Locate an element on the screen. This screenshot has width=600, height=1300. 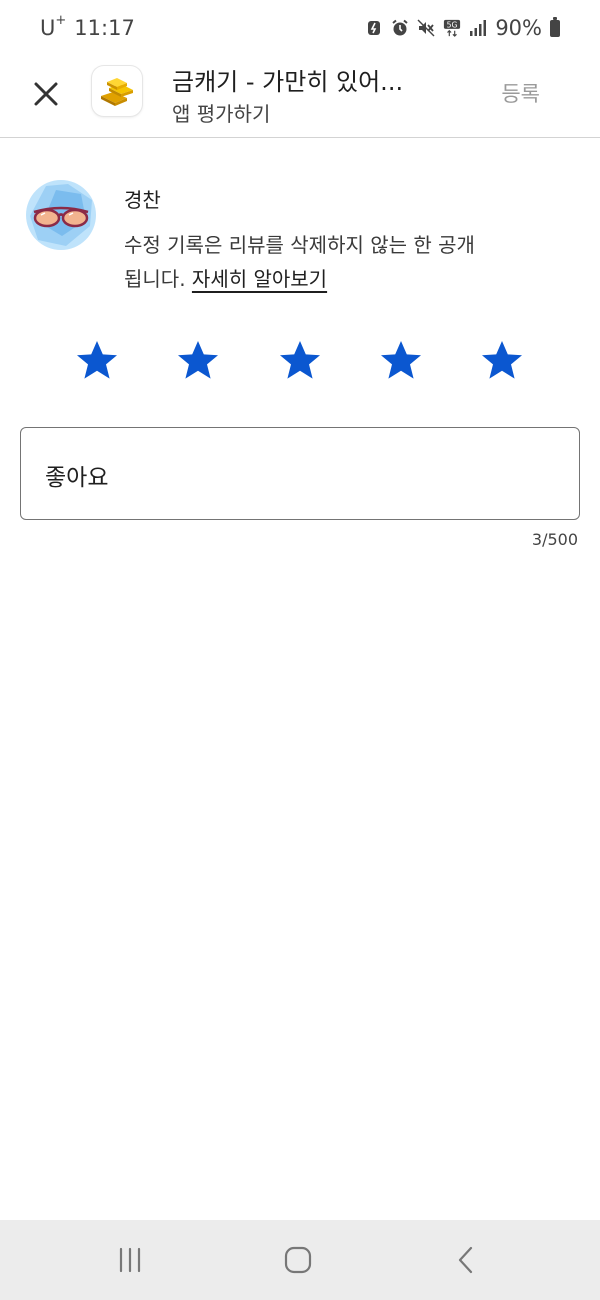
network-5g-icon: 5G is located at coordinates (452, 28).